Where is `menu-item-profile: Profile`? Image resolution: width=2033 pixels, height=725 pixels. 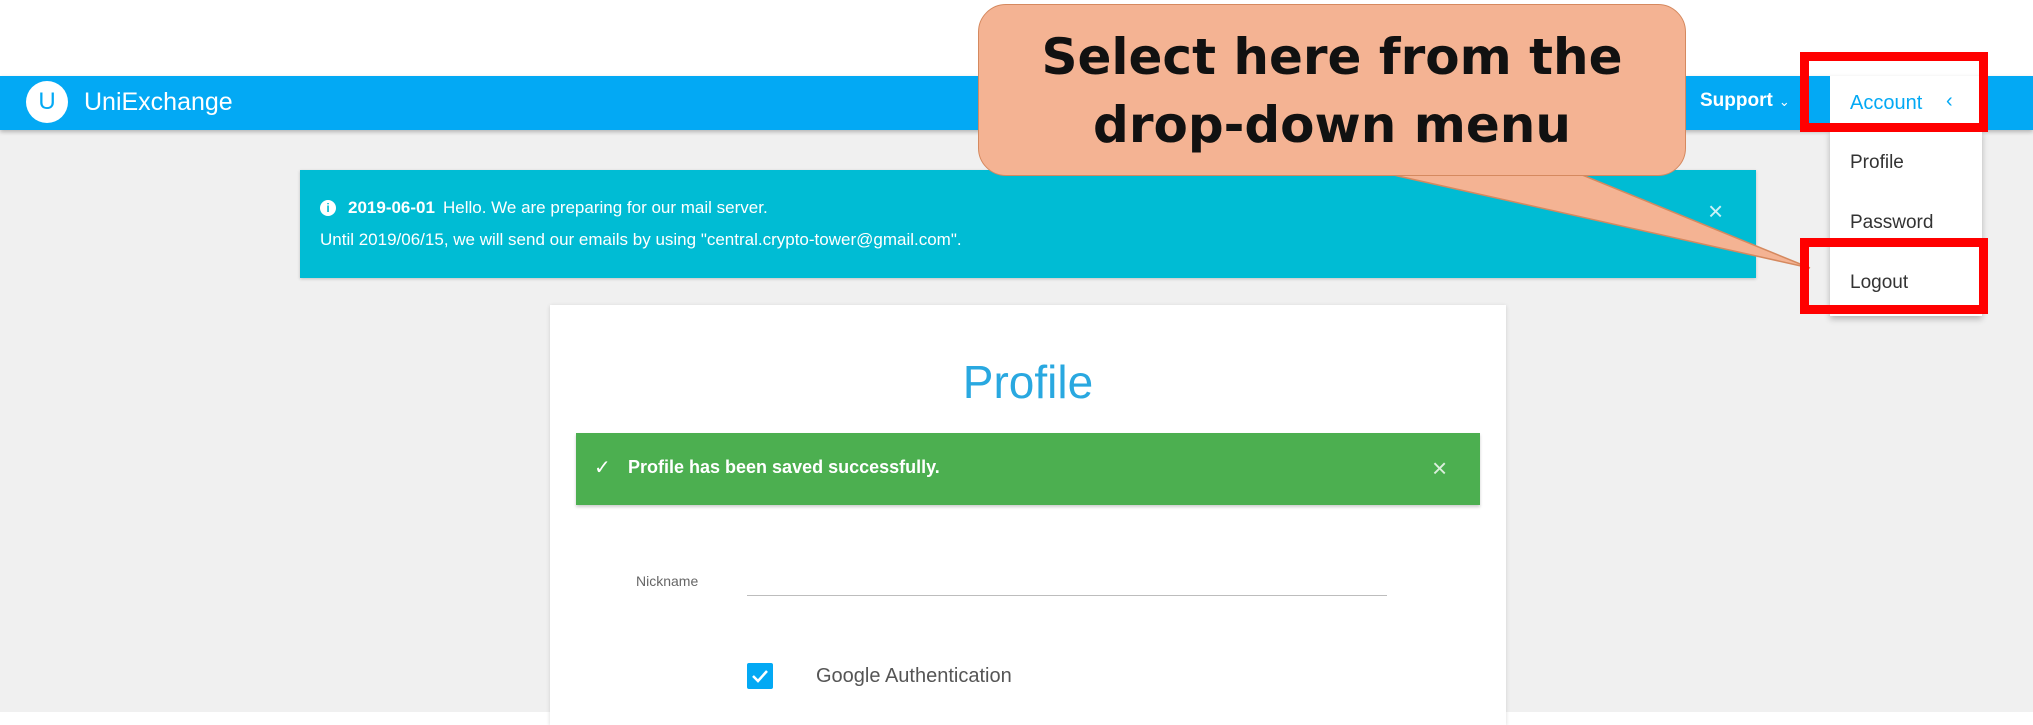
menu-item-profile: Profile is located at coordinates (1877, 163).